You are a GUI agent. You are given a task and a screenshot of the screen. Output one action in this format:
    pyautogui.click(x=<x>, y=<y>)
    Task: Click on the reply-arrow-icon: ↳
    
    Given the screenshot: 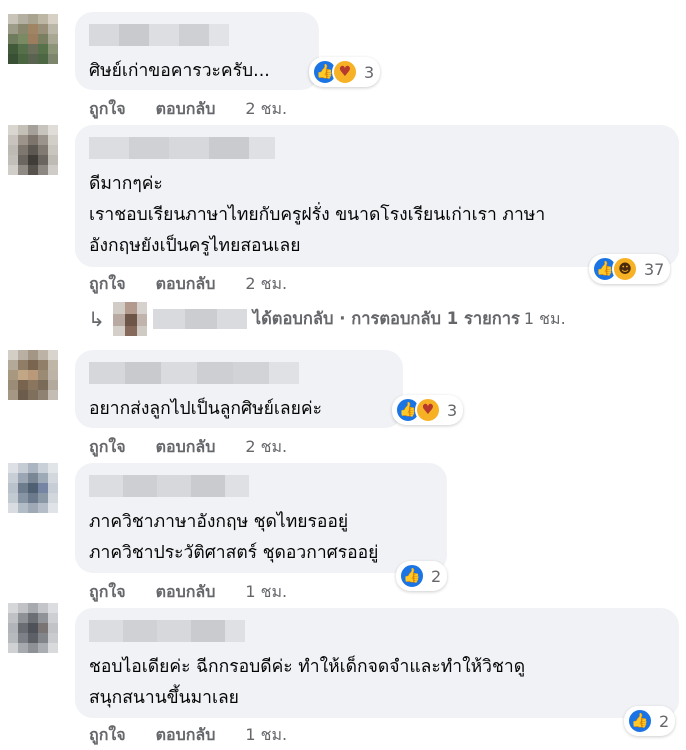 What is the action you would take?
    pyautogui.click(x=96, y=319)
    